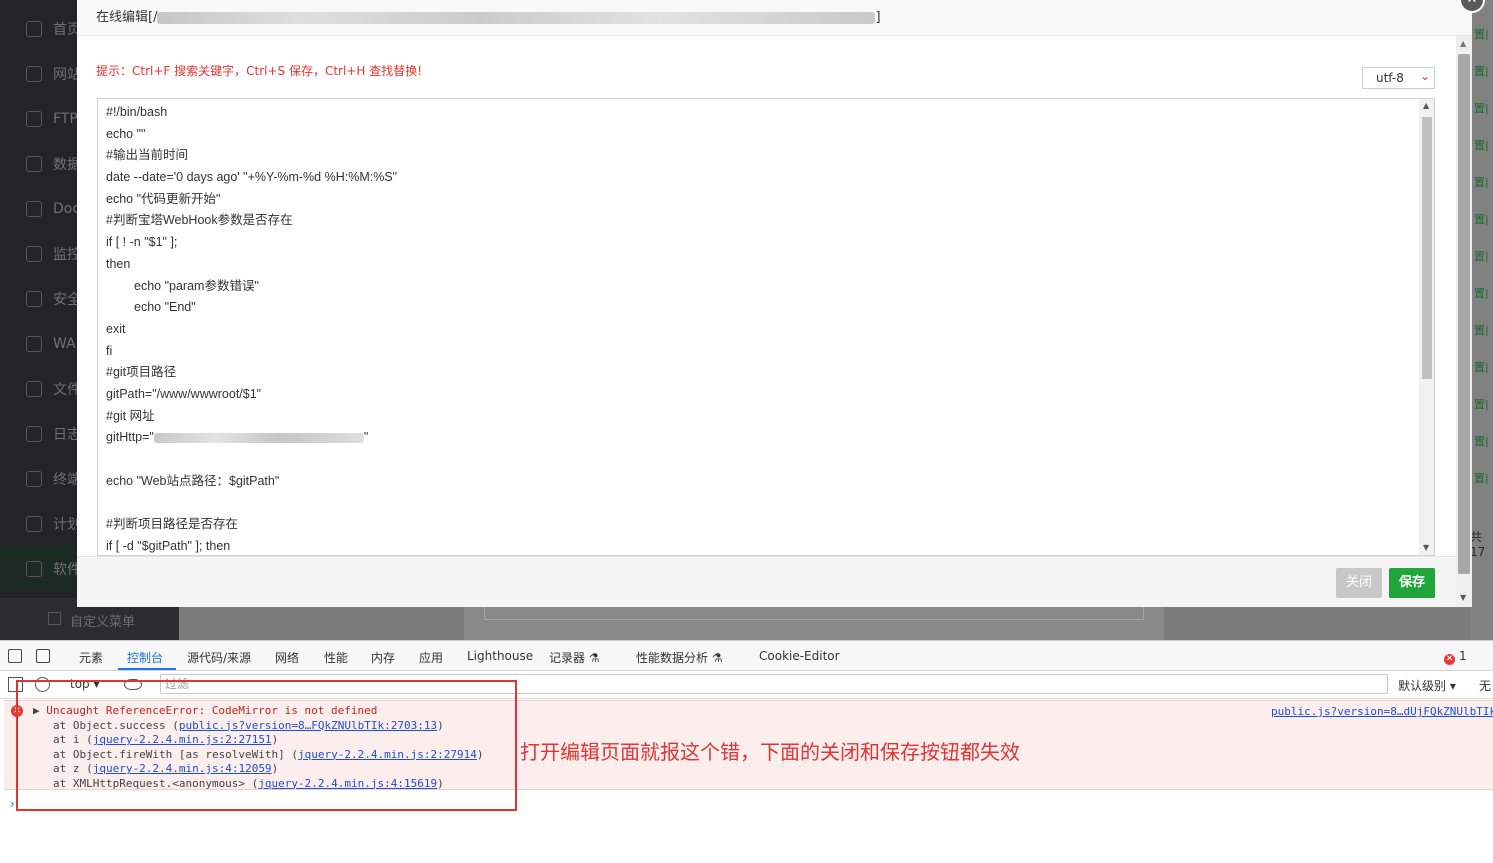 The height and width of the screenshot is (863, 1493). I want to click on modal-scrollbar-thumb, so click(1464, 314).